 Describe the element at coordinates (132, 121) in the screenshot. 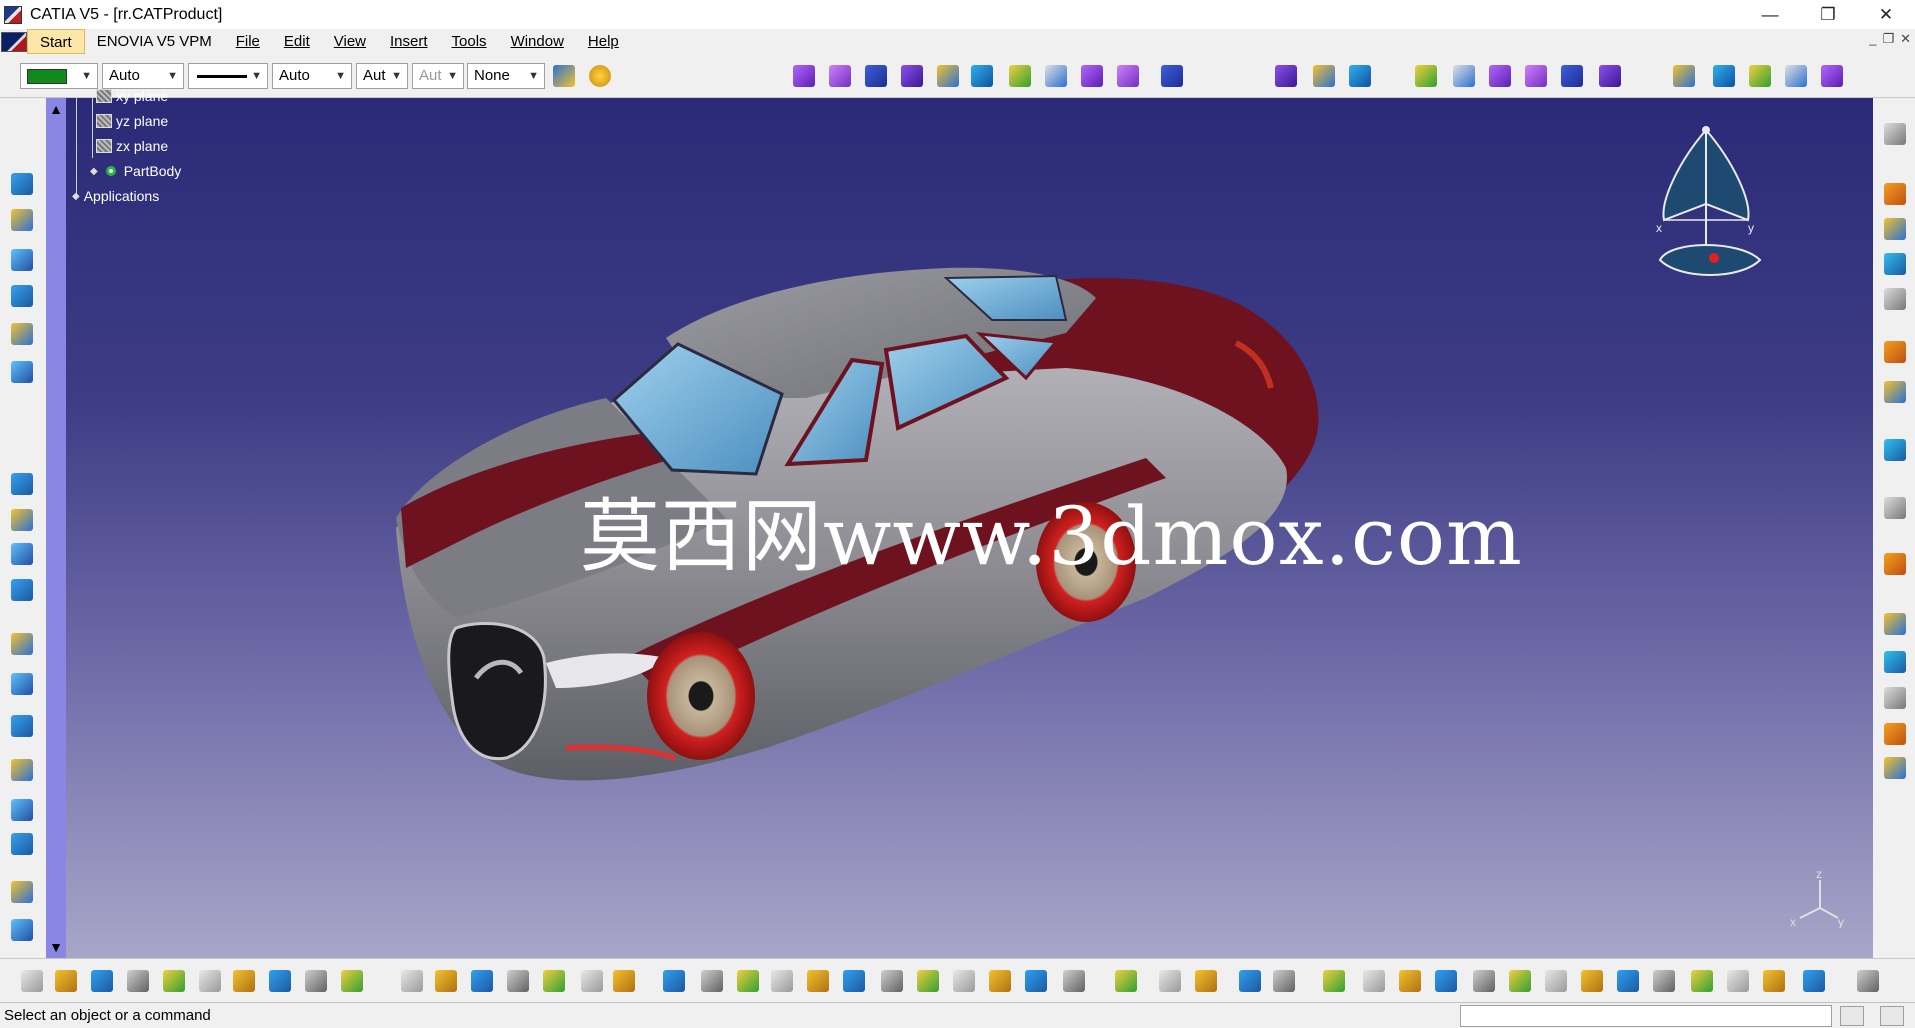

I see `tree-node-yz-plane: yz plane` at that location.